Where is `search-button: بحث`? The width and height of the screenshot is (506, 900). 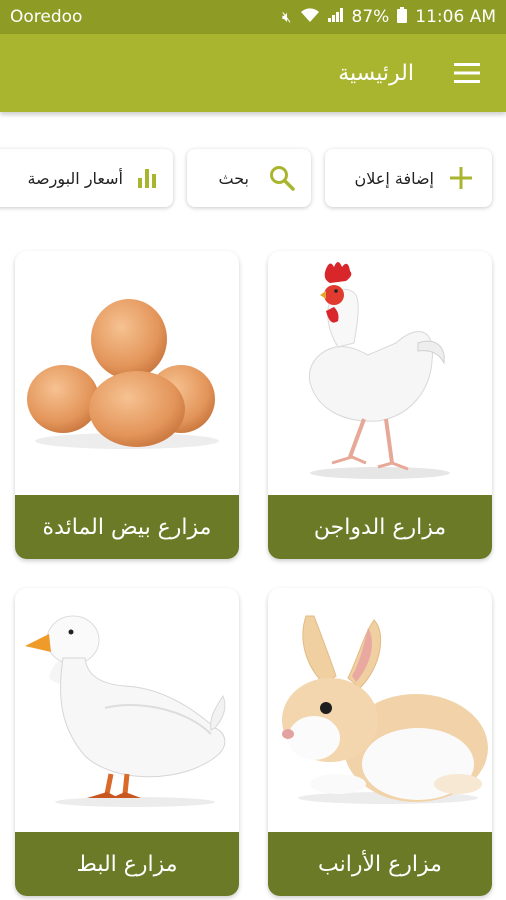
search-button: بحث is located at coordinates (249, 178).